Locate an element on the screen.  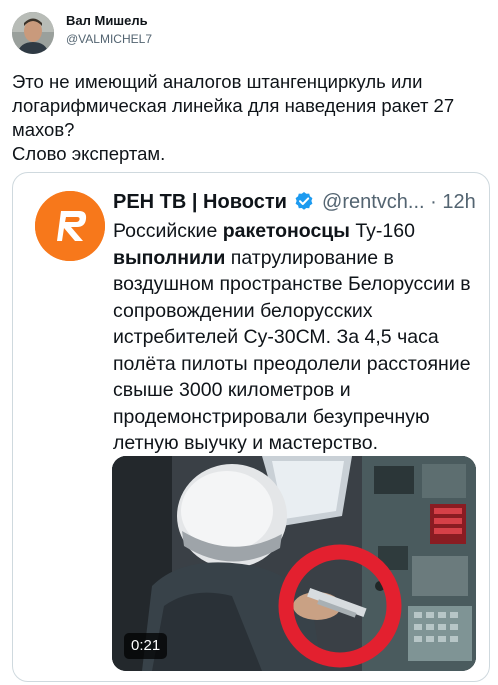
quoted-timestamp: 12h is located at coordinates (458, 202).